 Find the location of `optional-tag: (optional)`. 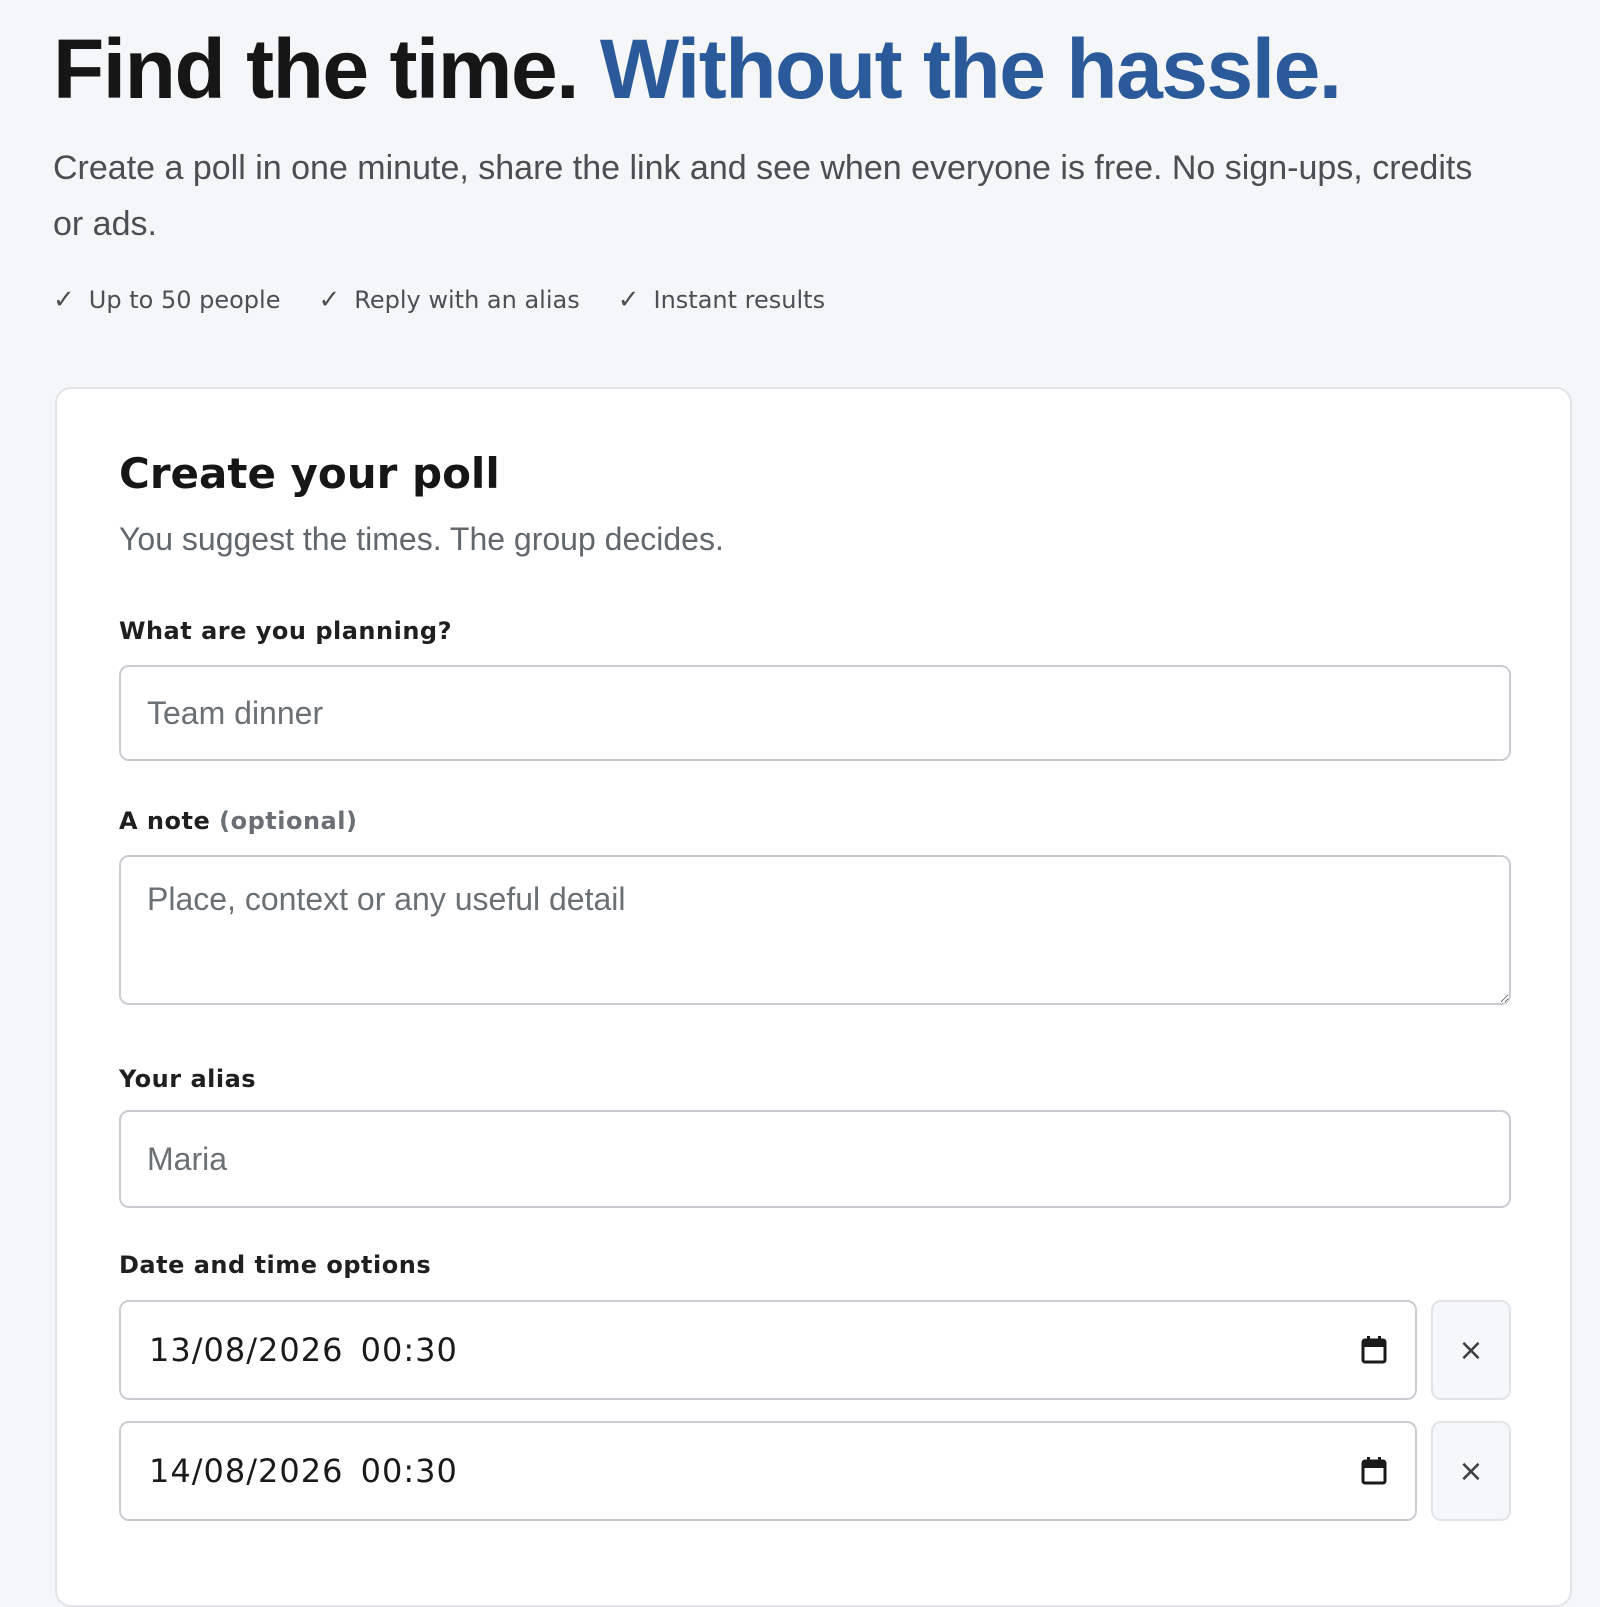

optional-tag: (optional) is located at coordinates (288, 821).